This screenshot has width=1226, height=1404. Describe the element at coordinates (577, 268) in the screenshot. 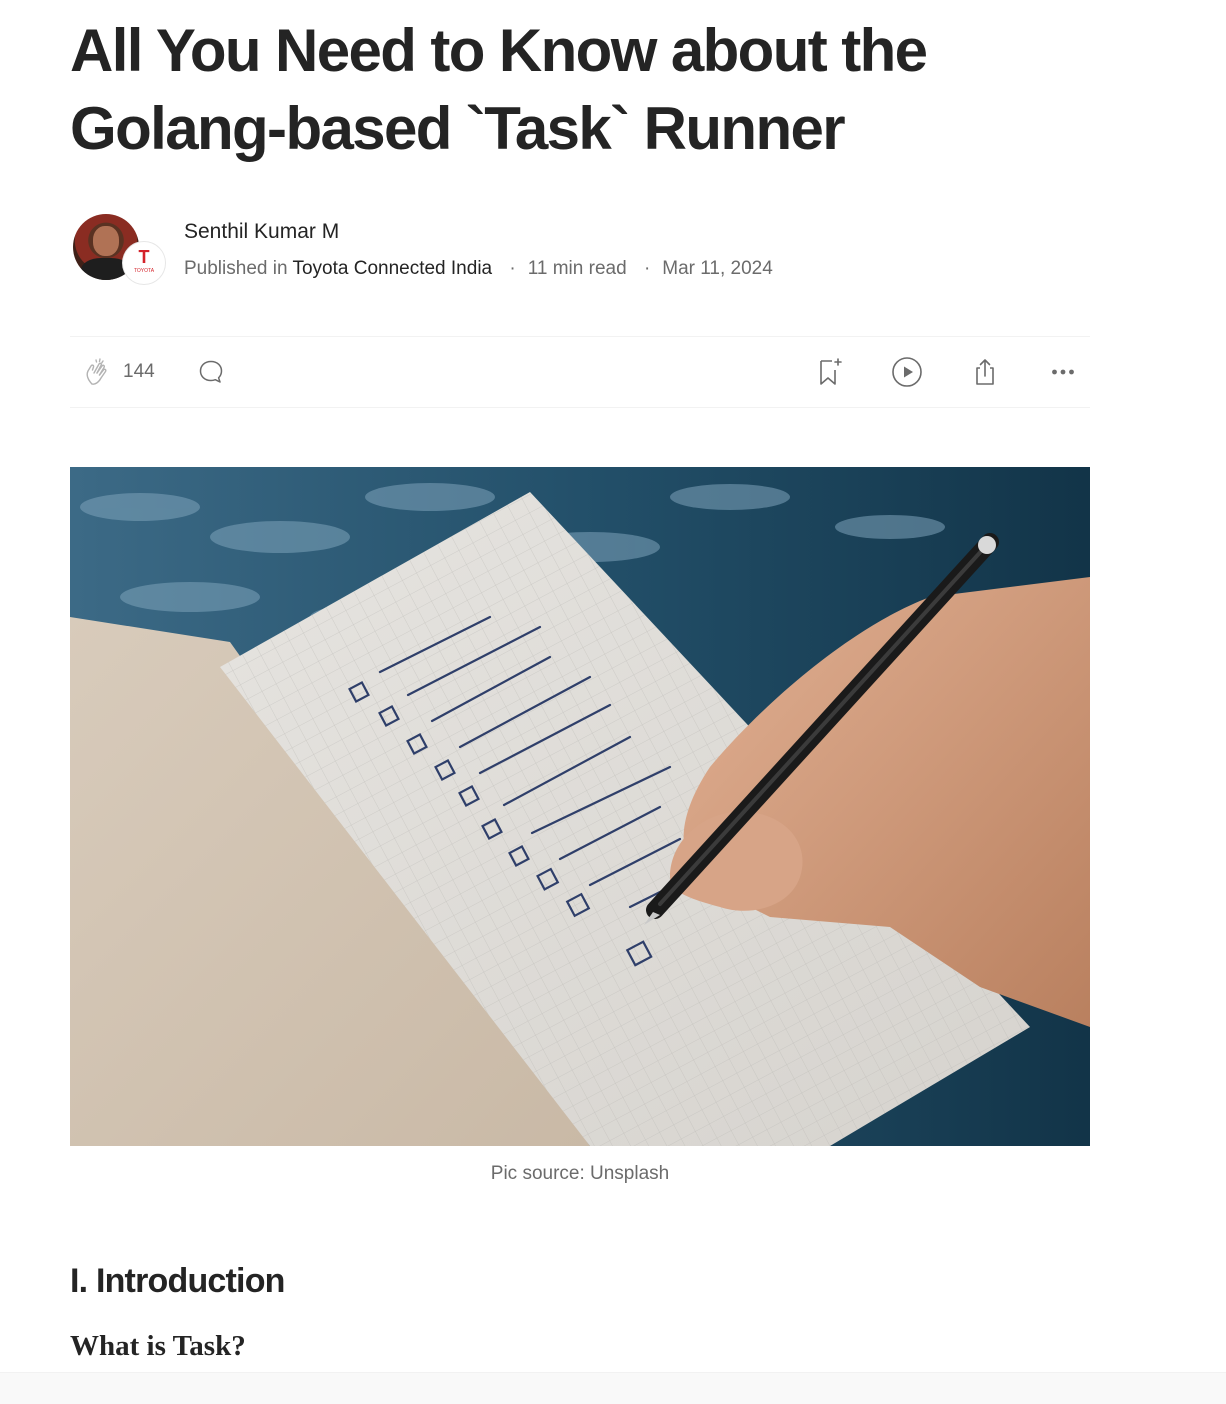

I see `read-time: 11 min read` at that location.